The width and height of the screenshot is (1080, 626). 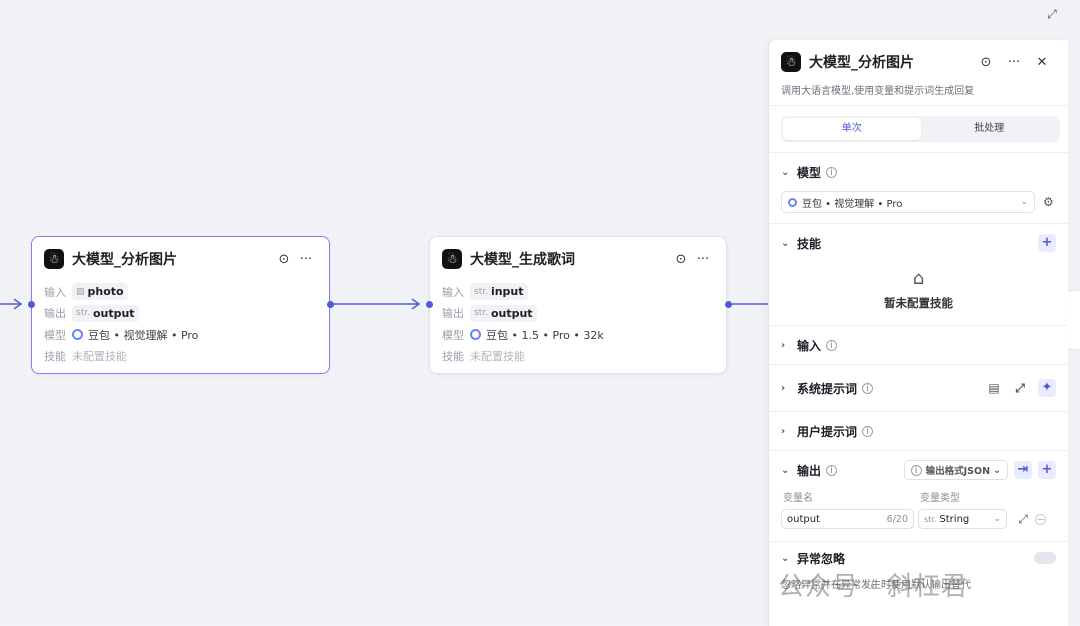 I want to click on panel-description: 调用大语言模型,使用变量和提示词生成回复, so click(x=918, y=95).